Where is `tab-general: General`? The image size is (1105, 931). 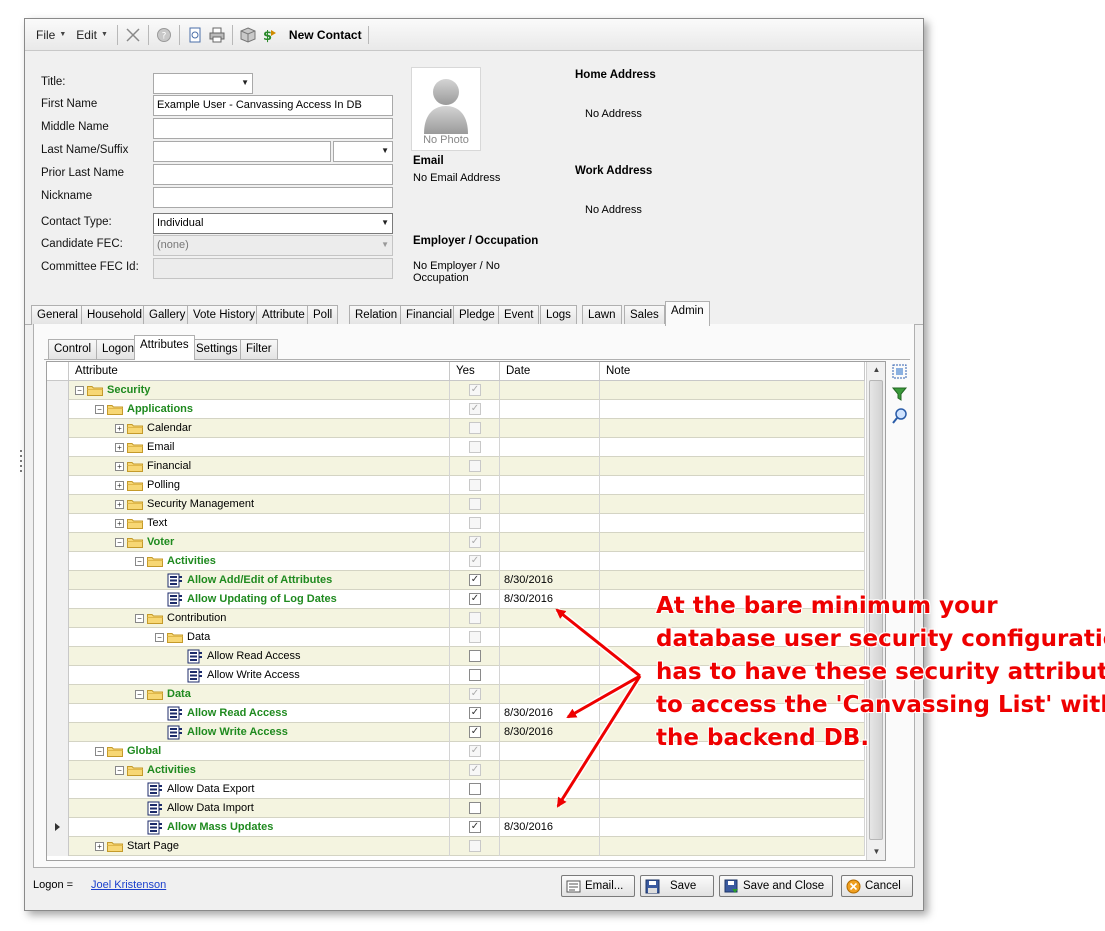 tab-general: General is located at coordinates (57, 315).